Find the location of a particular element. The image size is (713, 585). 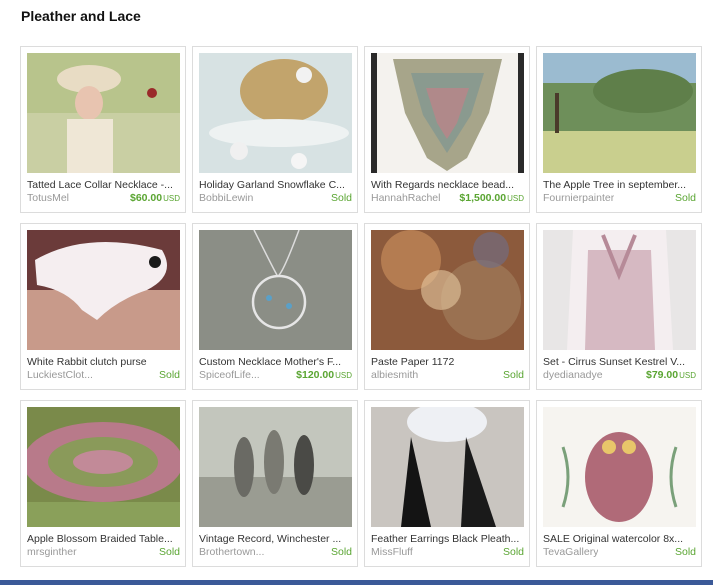

listing-price: $79.00USD is located at coordinates (671, 375).